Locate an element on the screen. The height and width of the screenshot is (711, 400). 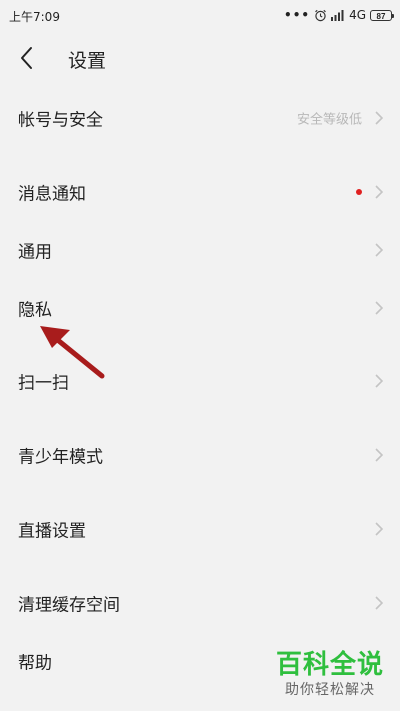
settings-item-label: 直播设置 is located at coordinates (52, 531).